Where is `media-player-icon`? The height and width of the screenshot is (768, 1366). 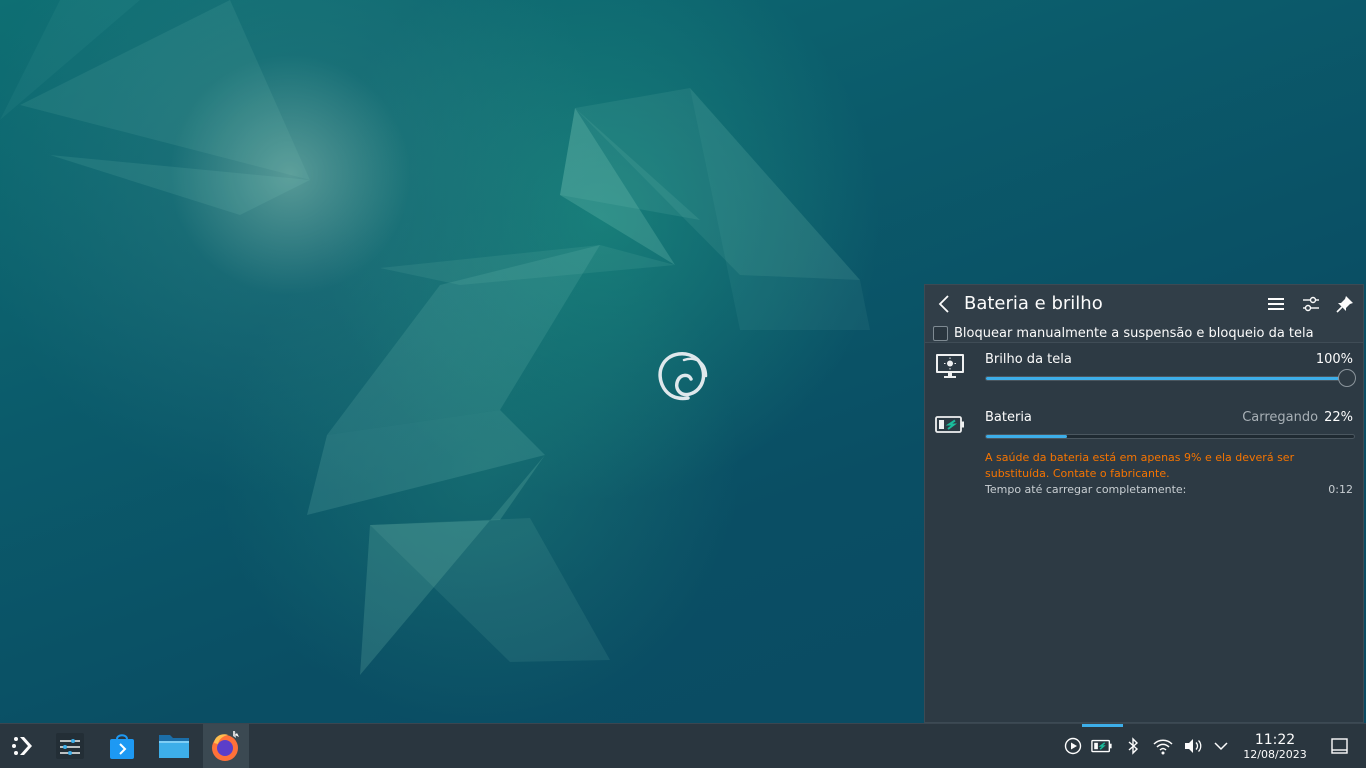
media-player-icon is located at coordinates (1073, 746).